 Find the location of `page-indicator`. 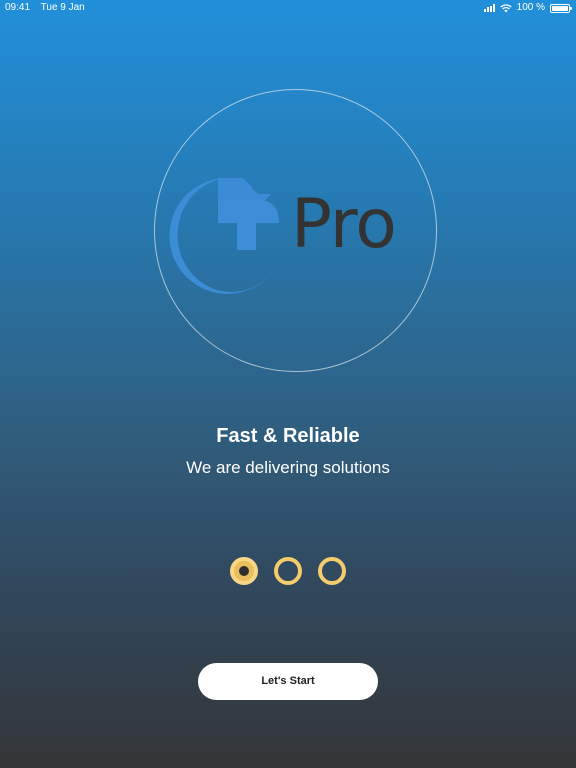

page-indicator is located at coordinates (288, 571).